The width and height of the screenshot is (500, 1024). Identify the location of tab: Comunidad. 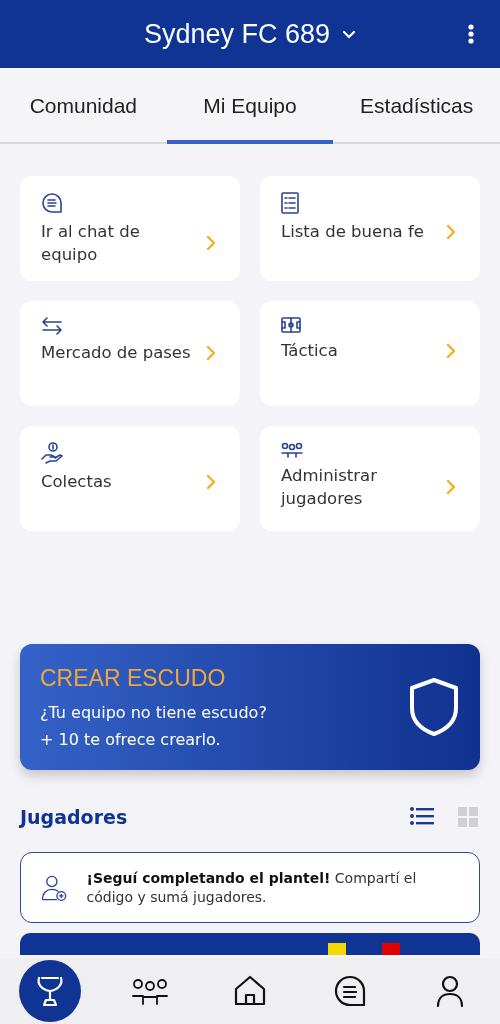
(83, 106).